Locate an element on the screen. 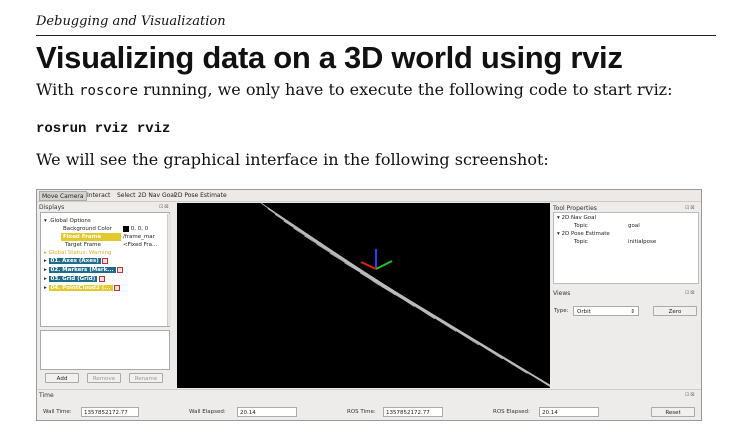 The image size is (745, 443). ros-time-label: ROS Time: is located at coordinates (361, 412).